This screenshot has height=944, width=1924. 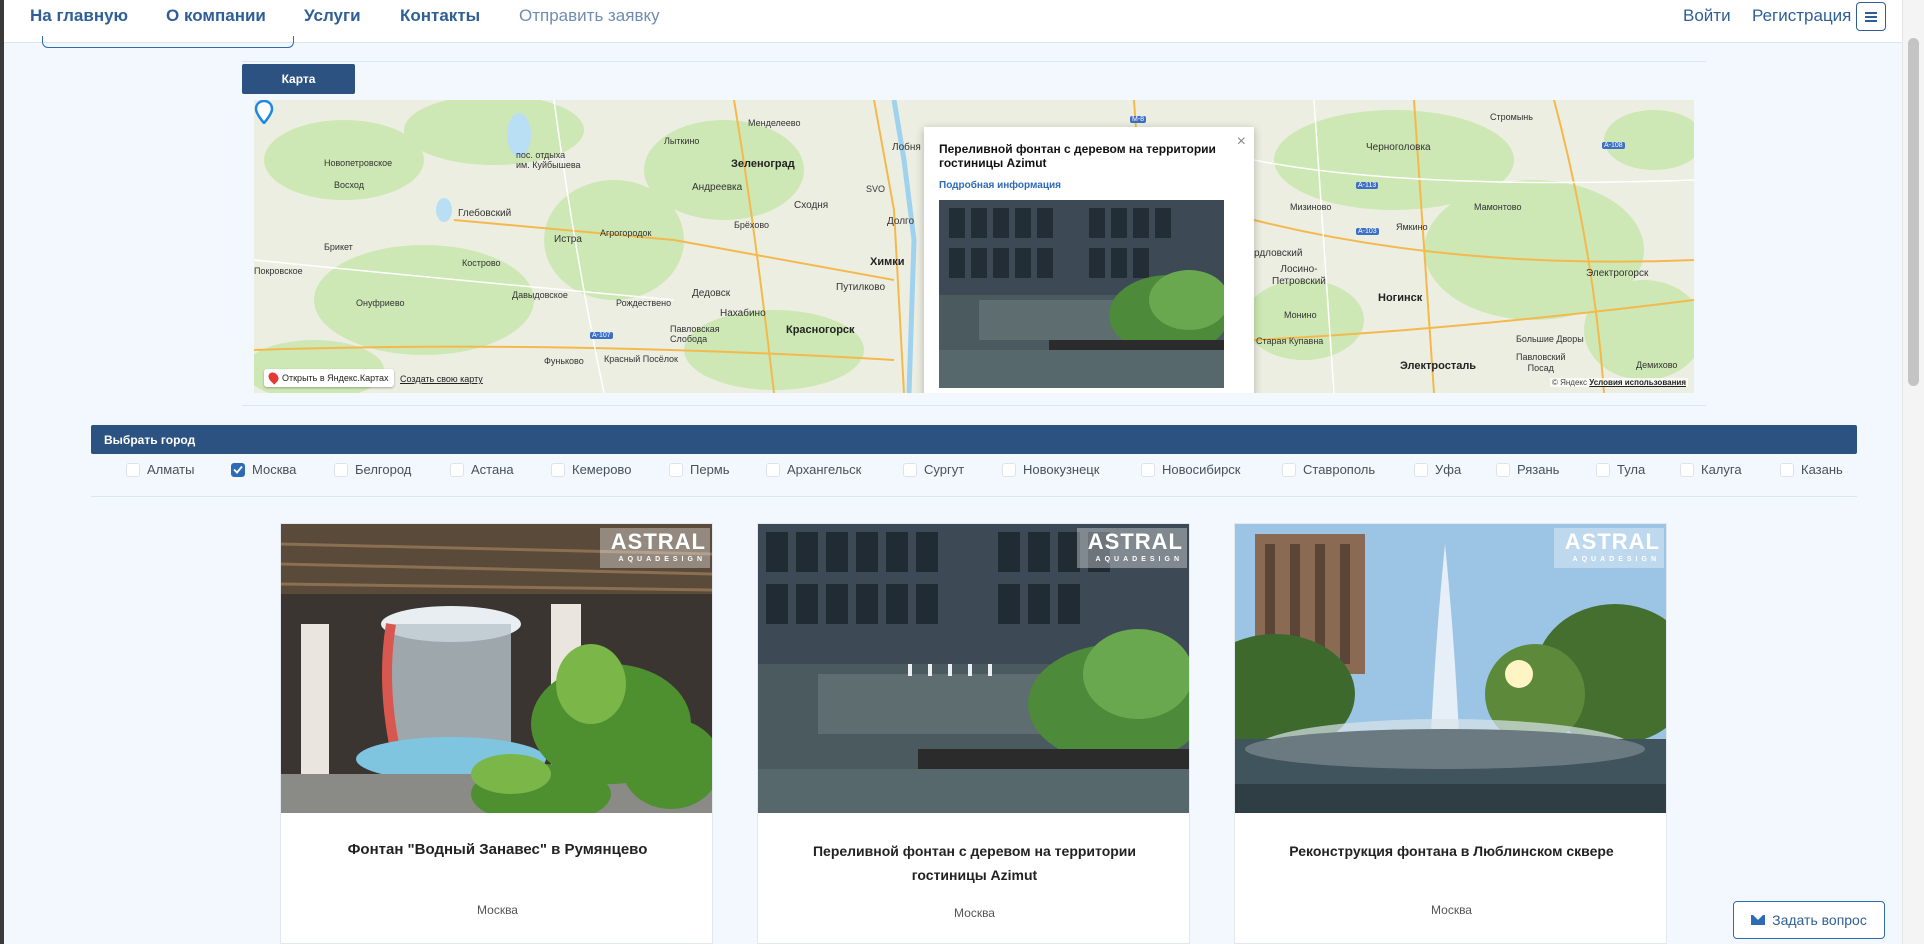 I want to click on city-option: Новосибирск, so click(x=1191, y=469).